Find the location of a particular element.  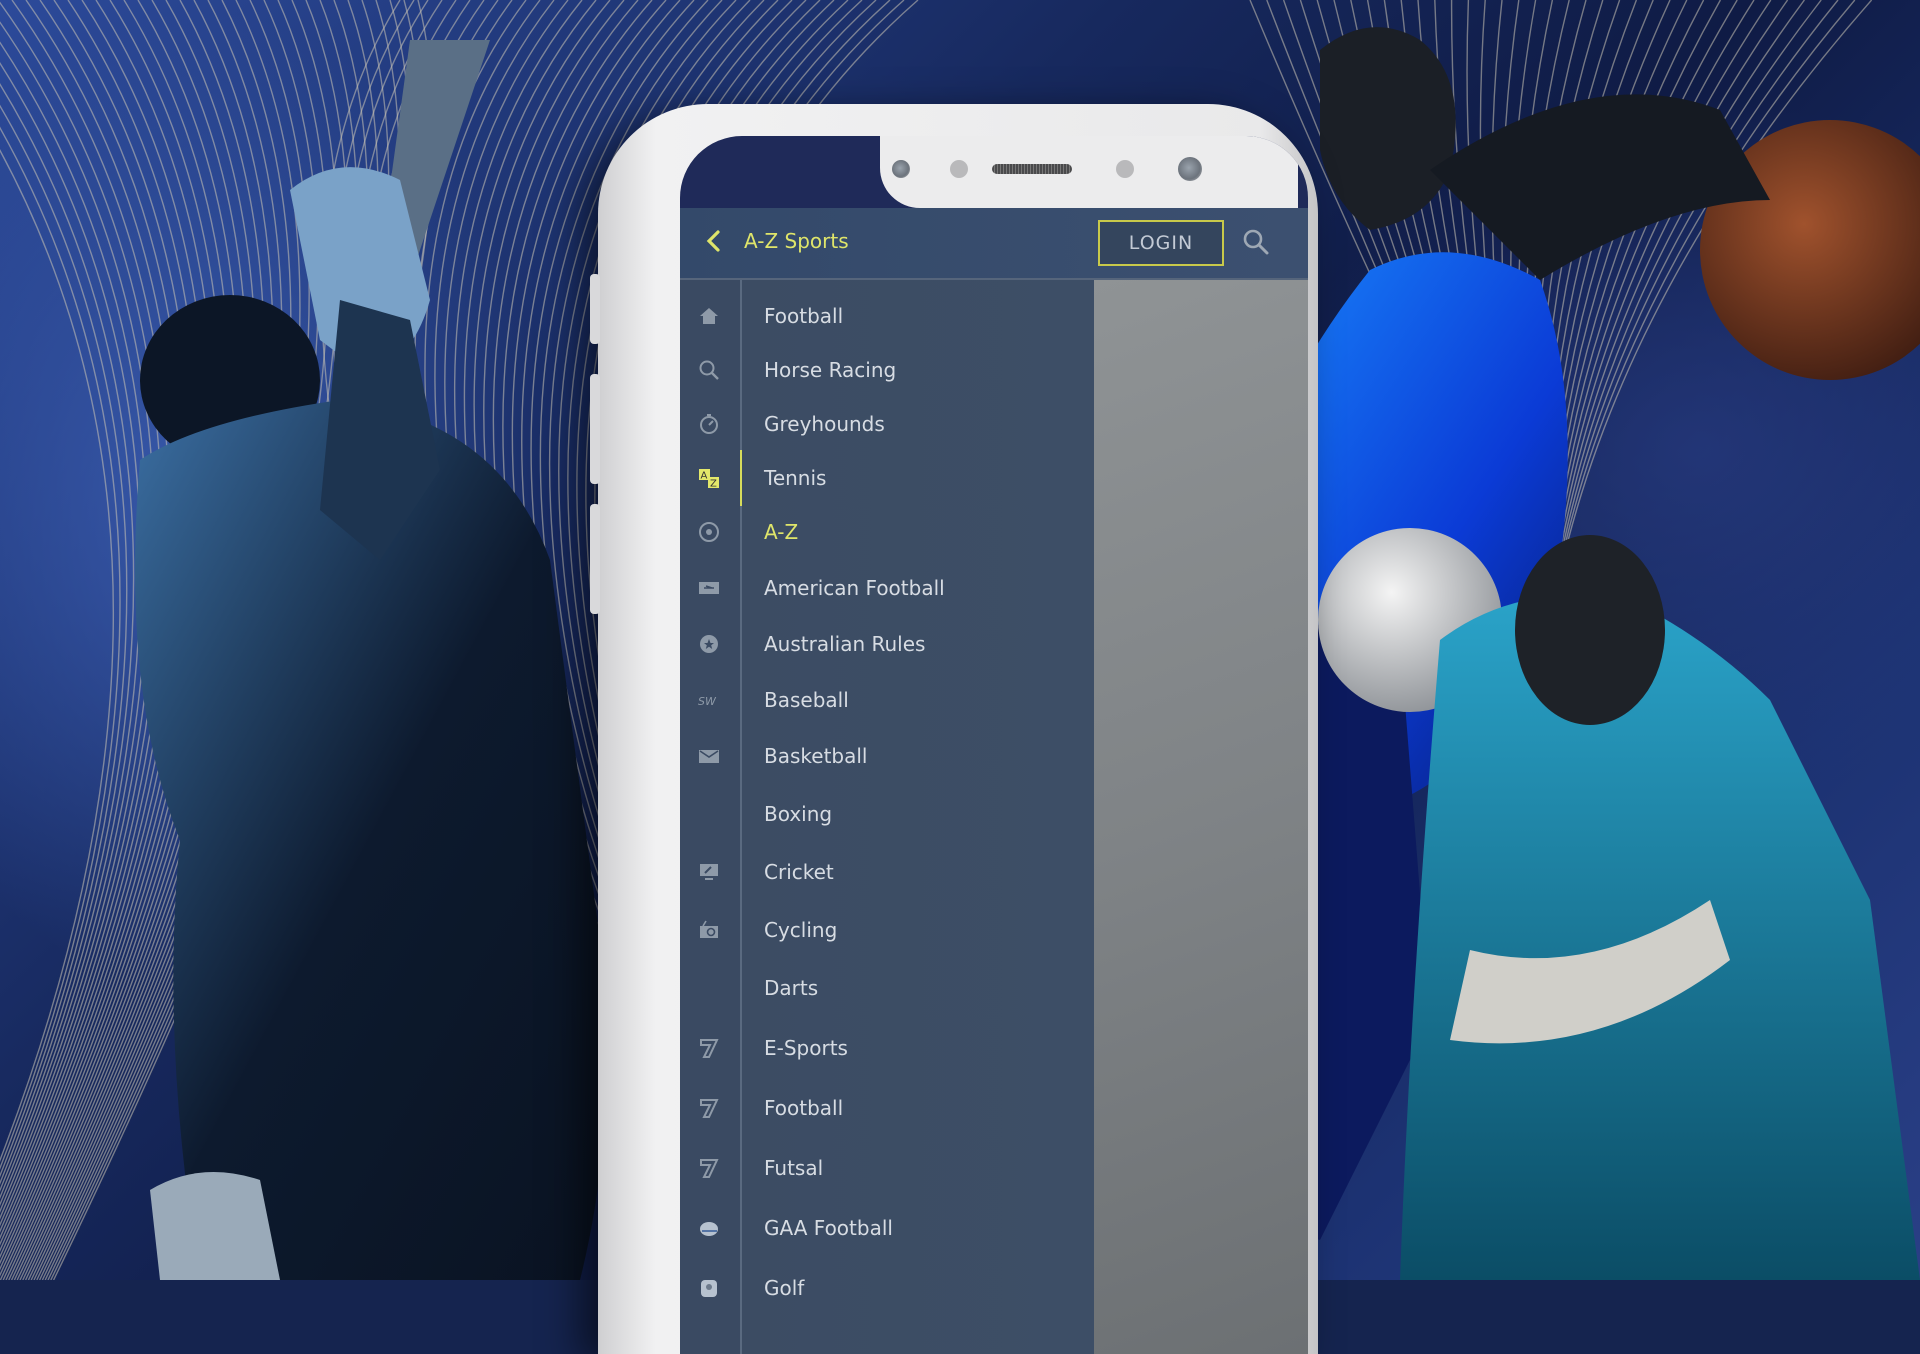

menu-item-label: Tennis is located at coordinates (795, 478).